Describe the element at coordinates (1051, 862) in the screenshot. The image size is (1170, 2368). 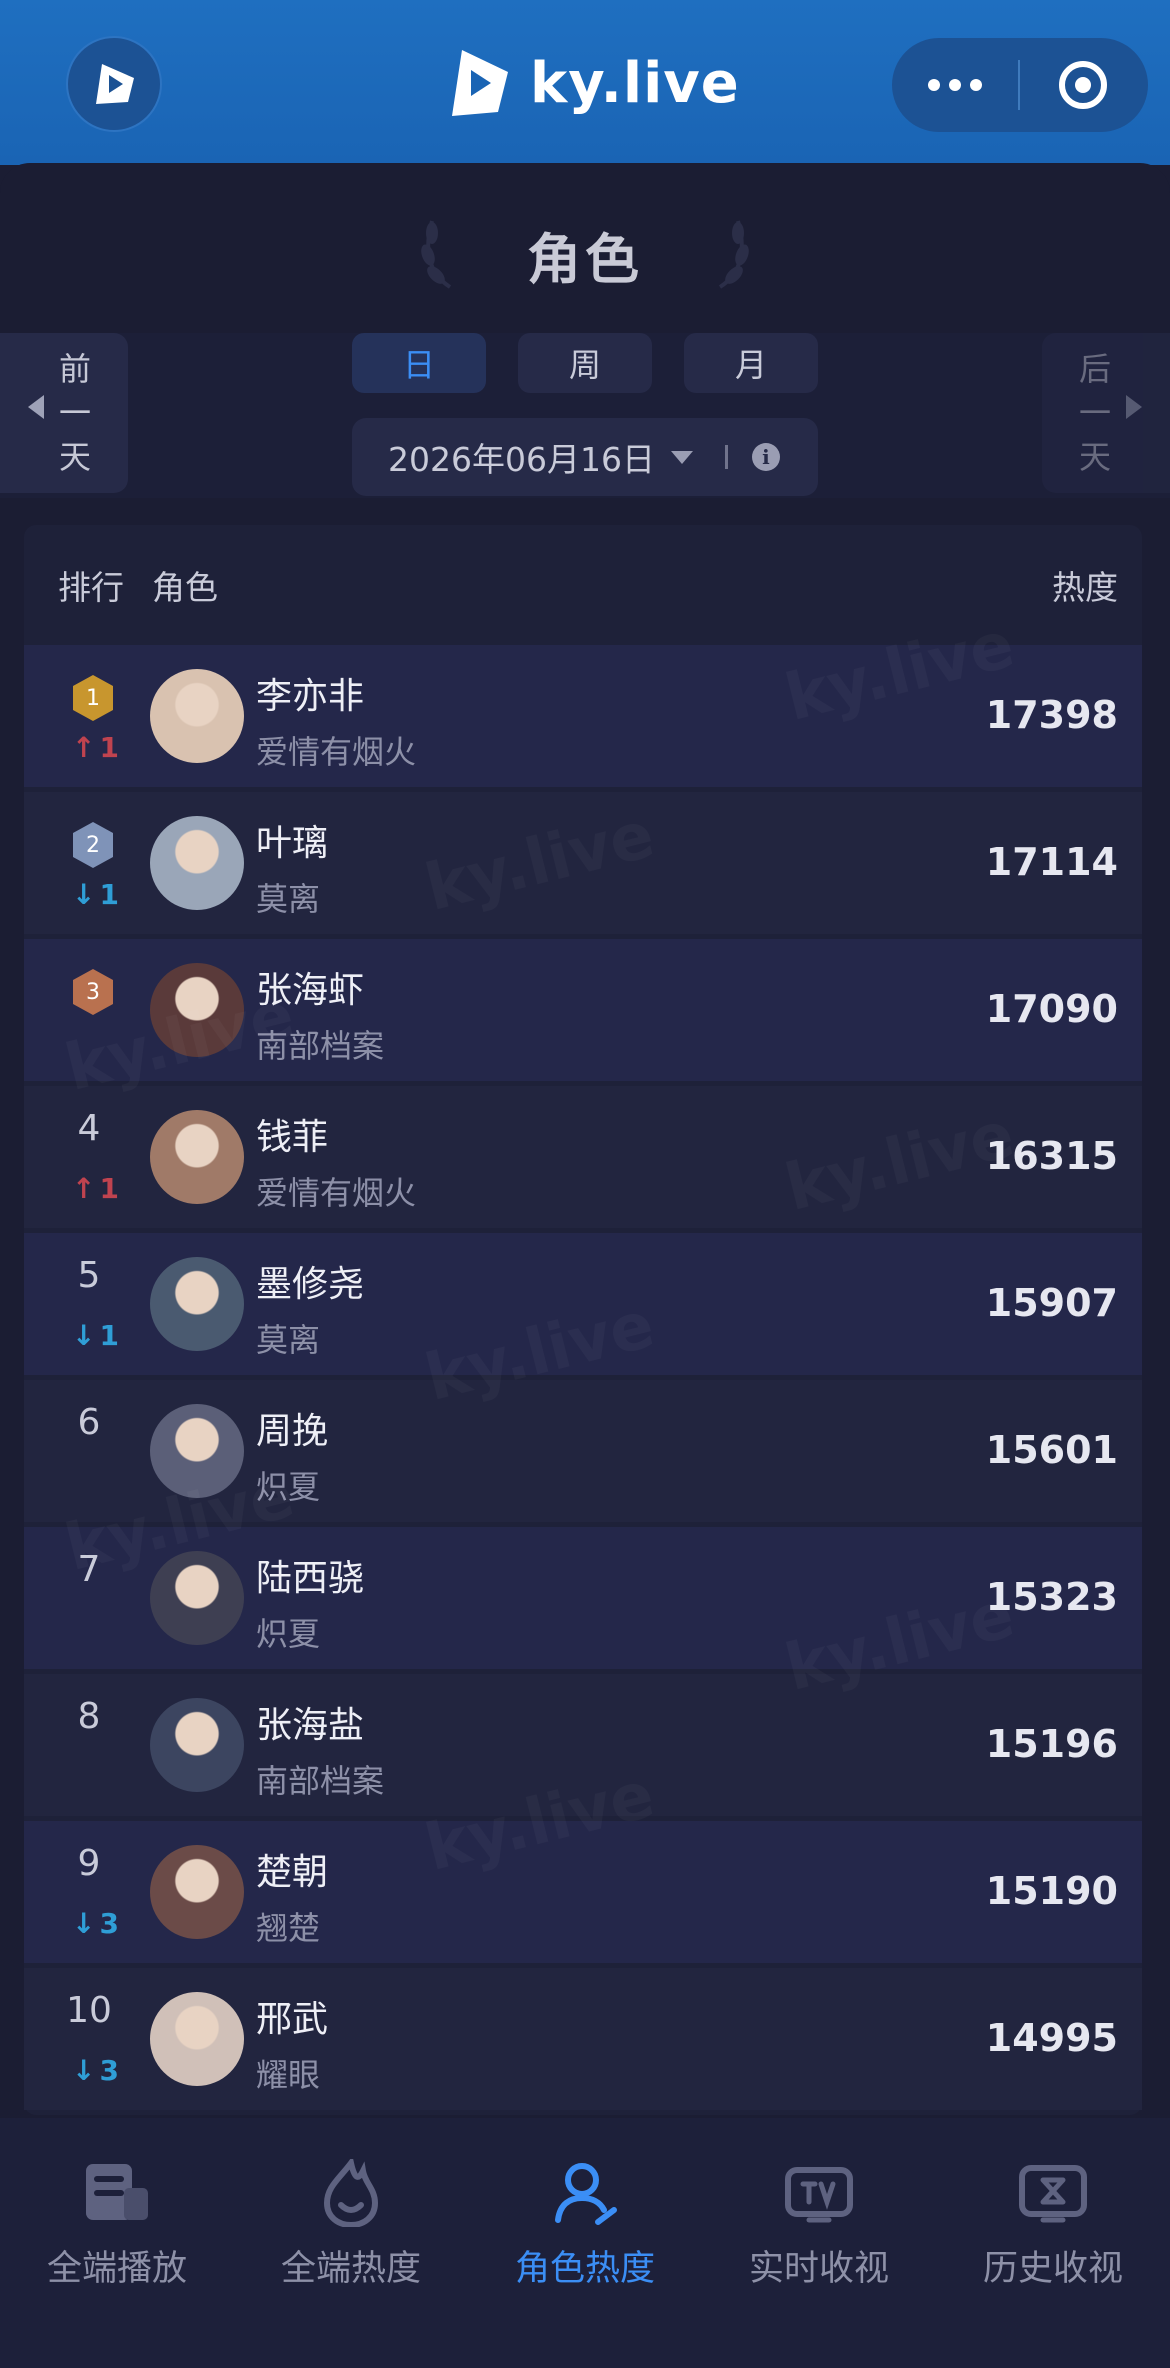
I see `heat-value: 17114` at that location.